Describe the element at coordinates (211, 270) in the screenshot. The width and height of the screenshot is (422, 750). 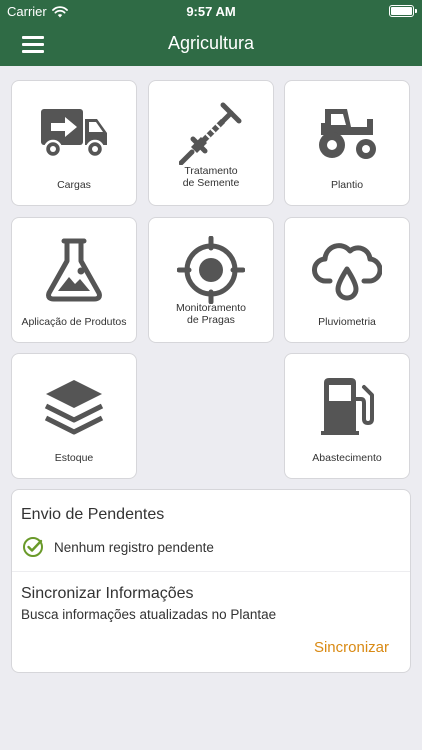
I see `crosshair-target-icon` at that location.